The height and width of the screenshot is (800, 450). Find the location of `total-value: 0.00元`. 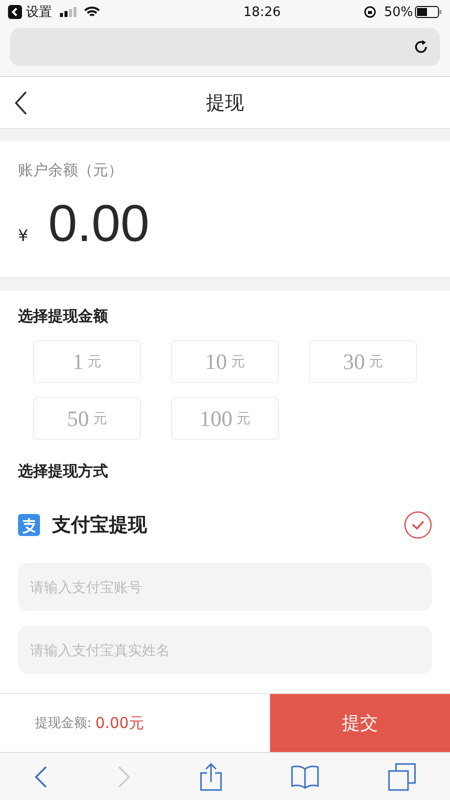

total-value: 0.00元 is located at coordinates (119, 723).